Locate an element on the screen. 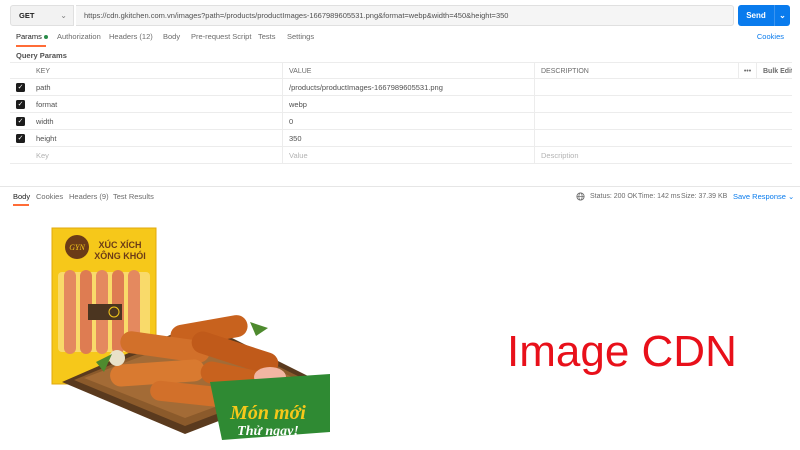  save-response-button: Save Response ⌄ is located at coordinates (763, 196).